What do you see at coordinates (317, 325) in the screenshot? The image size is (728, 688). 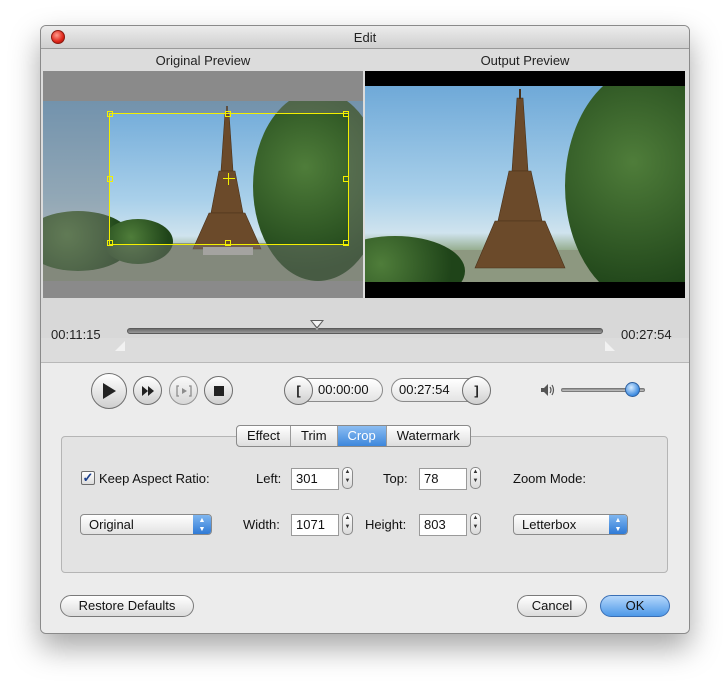 I see `playhead-handle` at bounding box center [317, 325].